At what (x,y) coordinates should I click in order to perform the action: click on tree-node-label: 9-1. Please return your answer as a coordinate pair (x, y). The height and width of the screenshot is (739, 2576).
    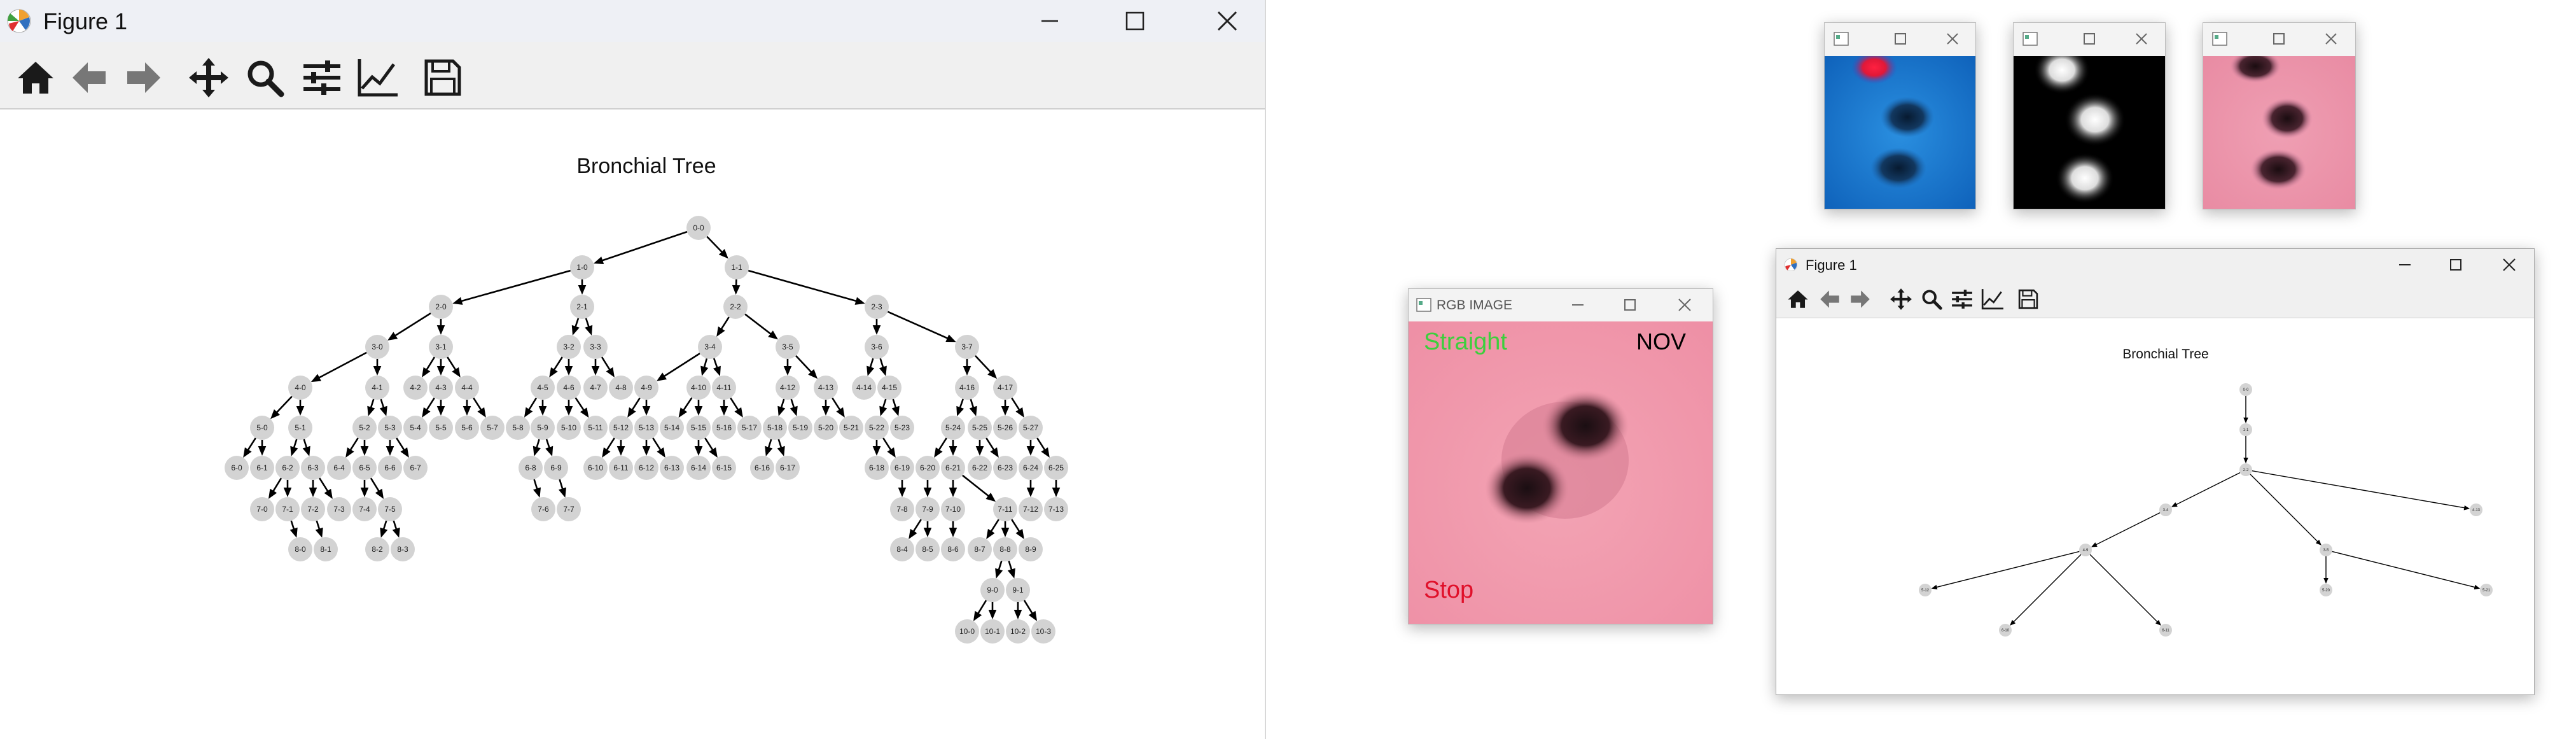
    Looking at the image, I should click on (1018, 590).